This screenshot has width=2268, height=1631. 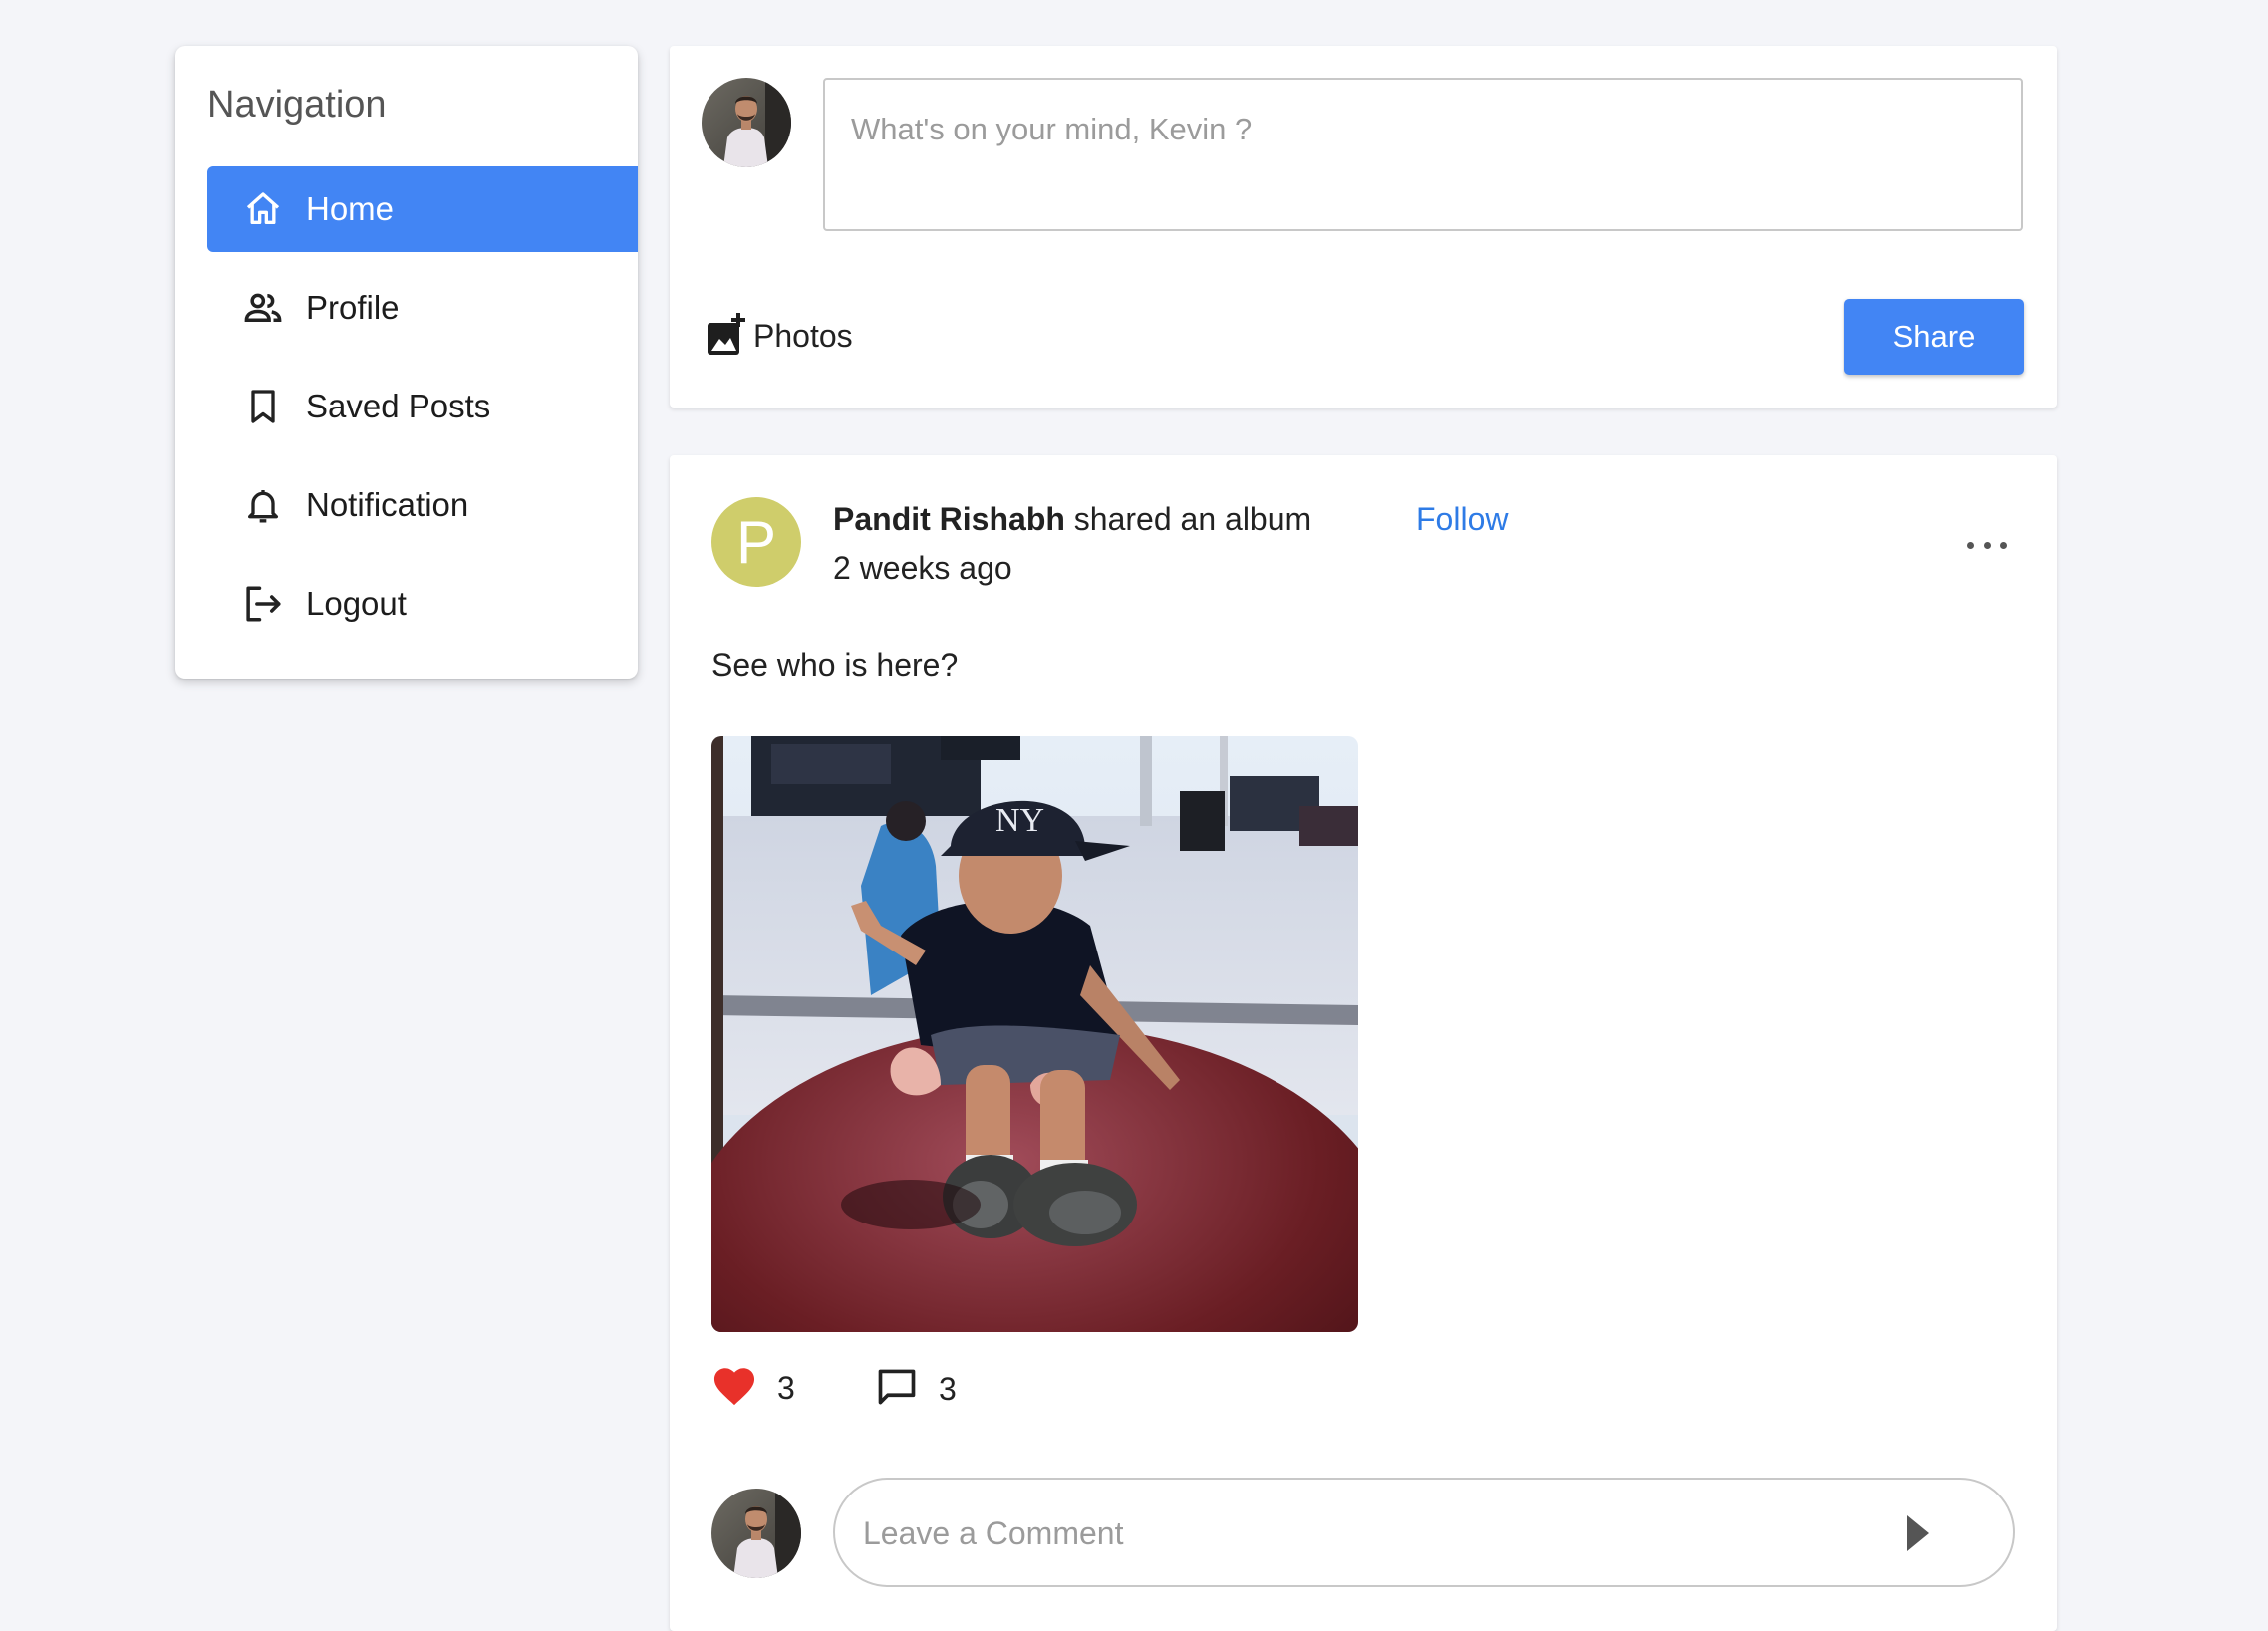 I want to click on sidebar-item-saved-posts: Saved Posts, so click(x=423, y=406).